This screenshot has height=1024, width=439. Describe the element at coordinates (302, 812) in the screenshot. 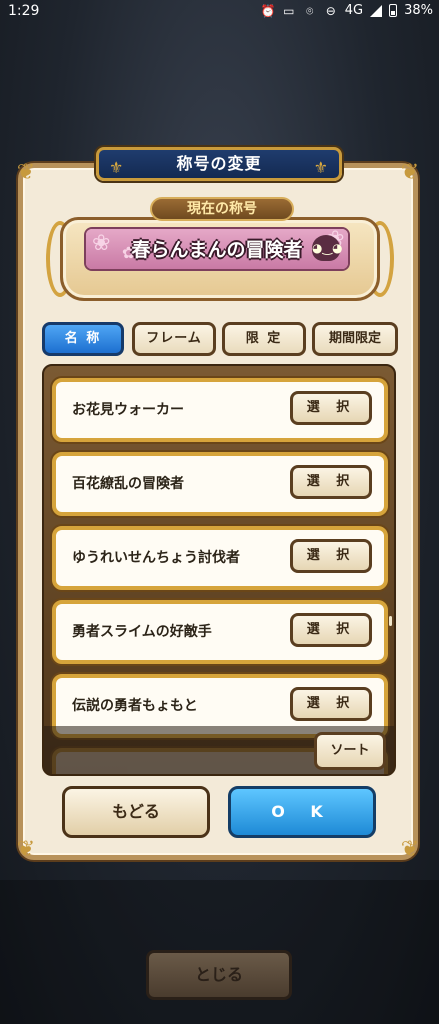

I see `ok-button: O K` at that location.